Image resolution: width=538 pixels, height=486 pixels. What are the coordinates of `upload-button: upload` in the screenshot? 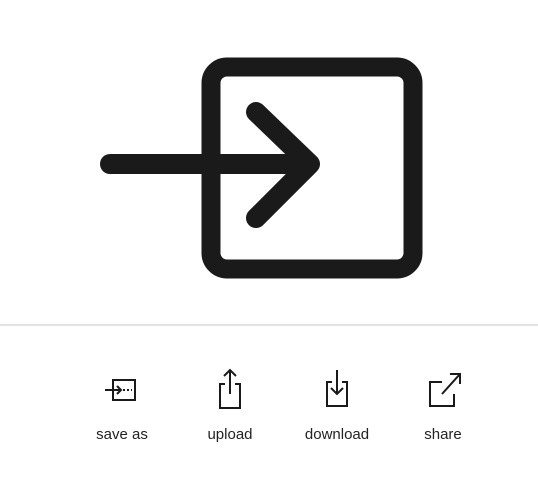 It's located at (230, 404).